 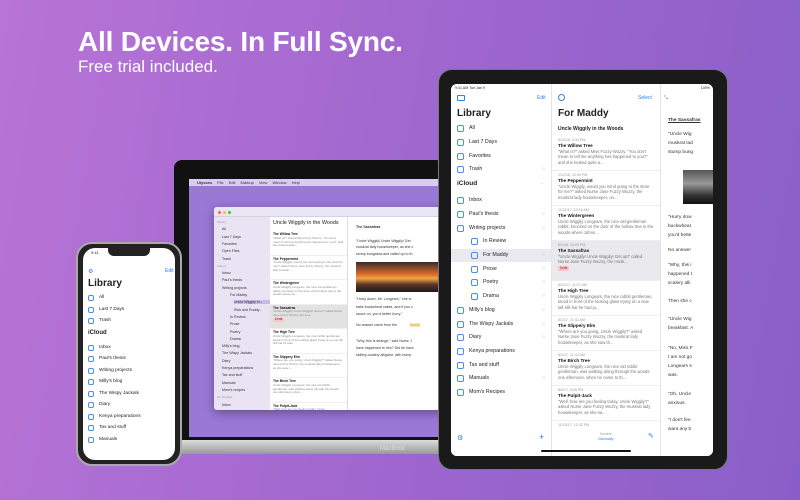 I want to click on sidebar-item: Kenya preparations, so click(x=237, y=368).